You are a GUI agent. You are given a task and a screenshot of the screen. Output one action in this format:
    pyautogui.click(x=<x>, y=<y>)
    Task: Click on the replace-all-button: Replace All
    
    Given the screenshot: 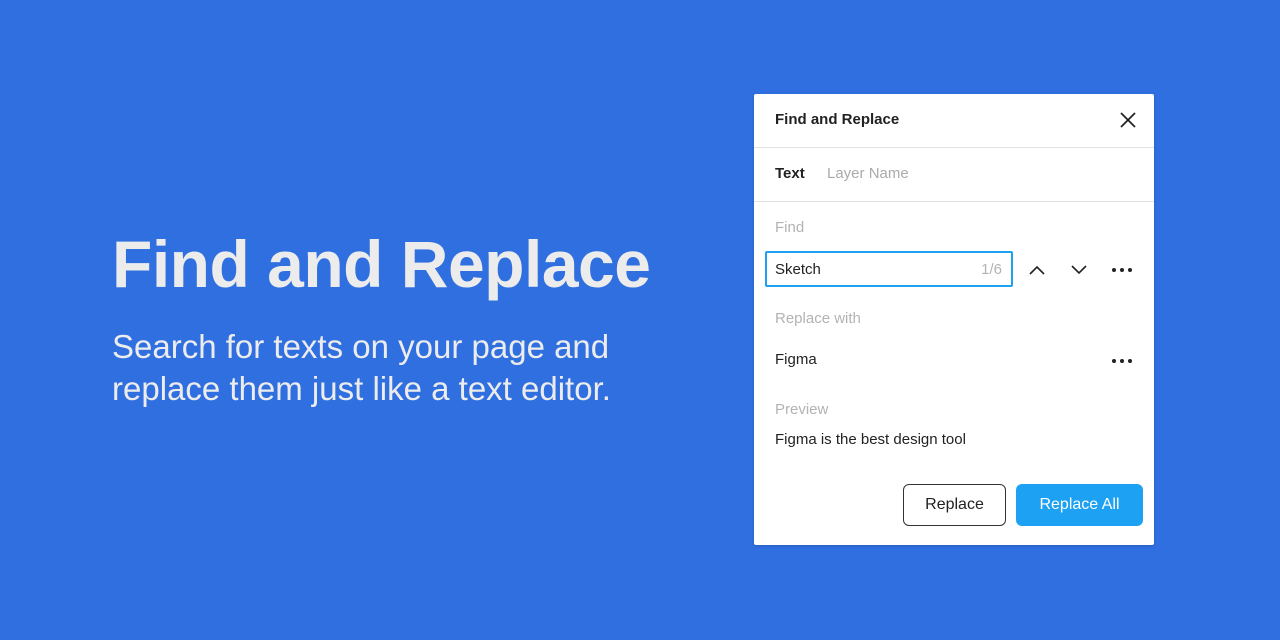 What is the action you would take?
    pyautogui.click(x=1079, y=505)
    